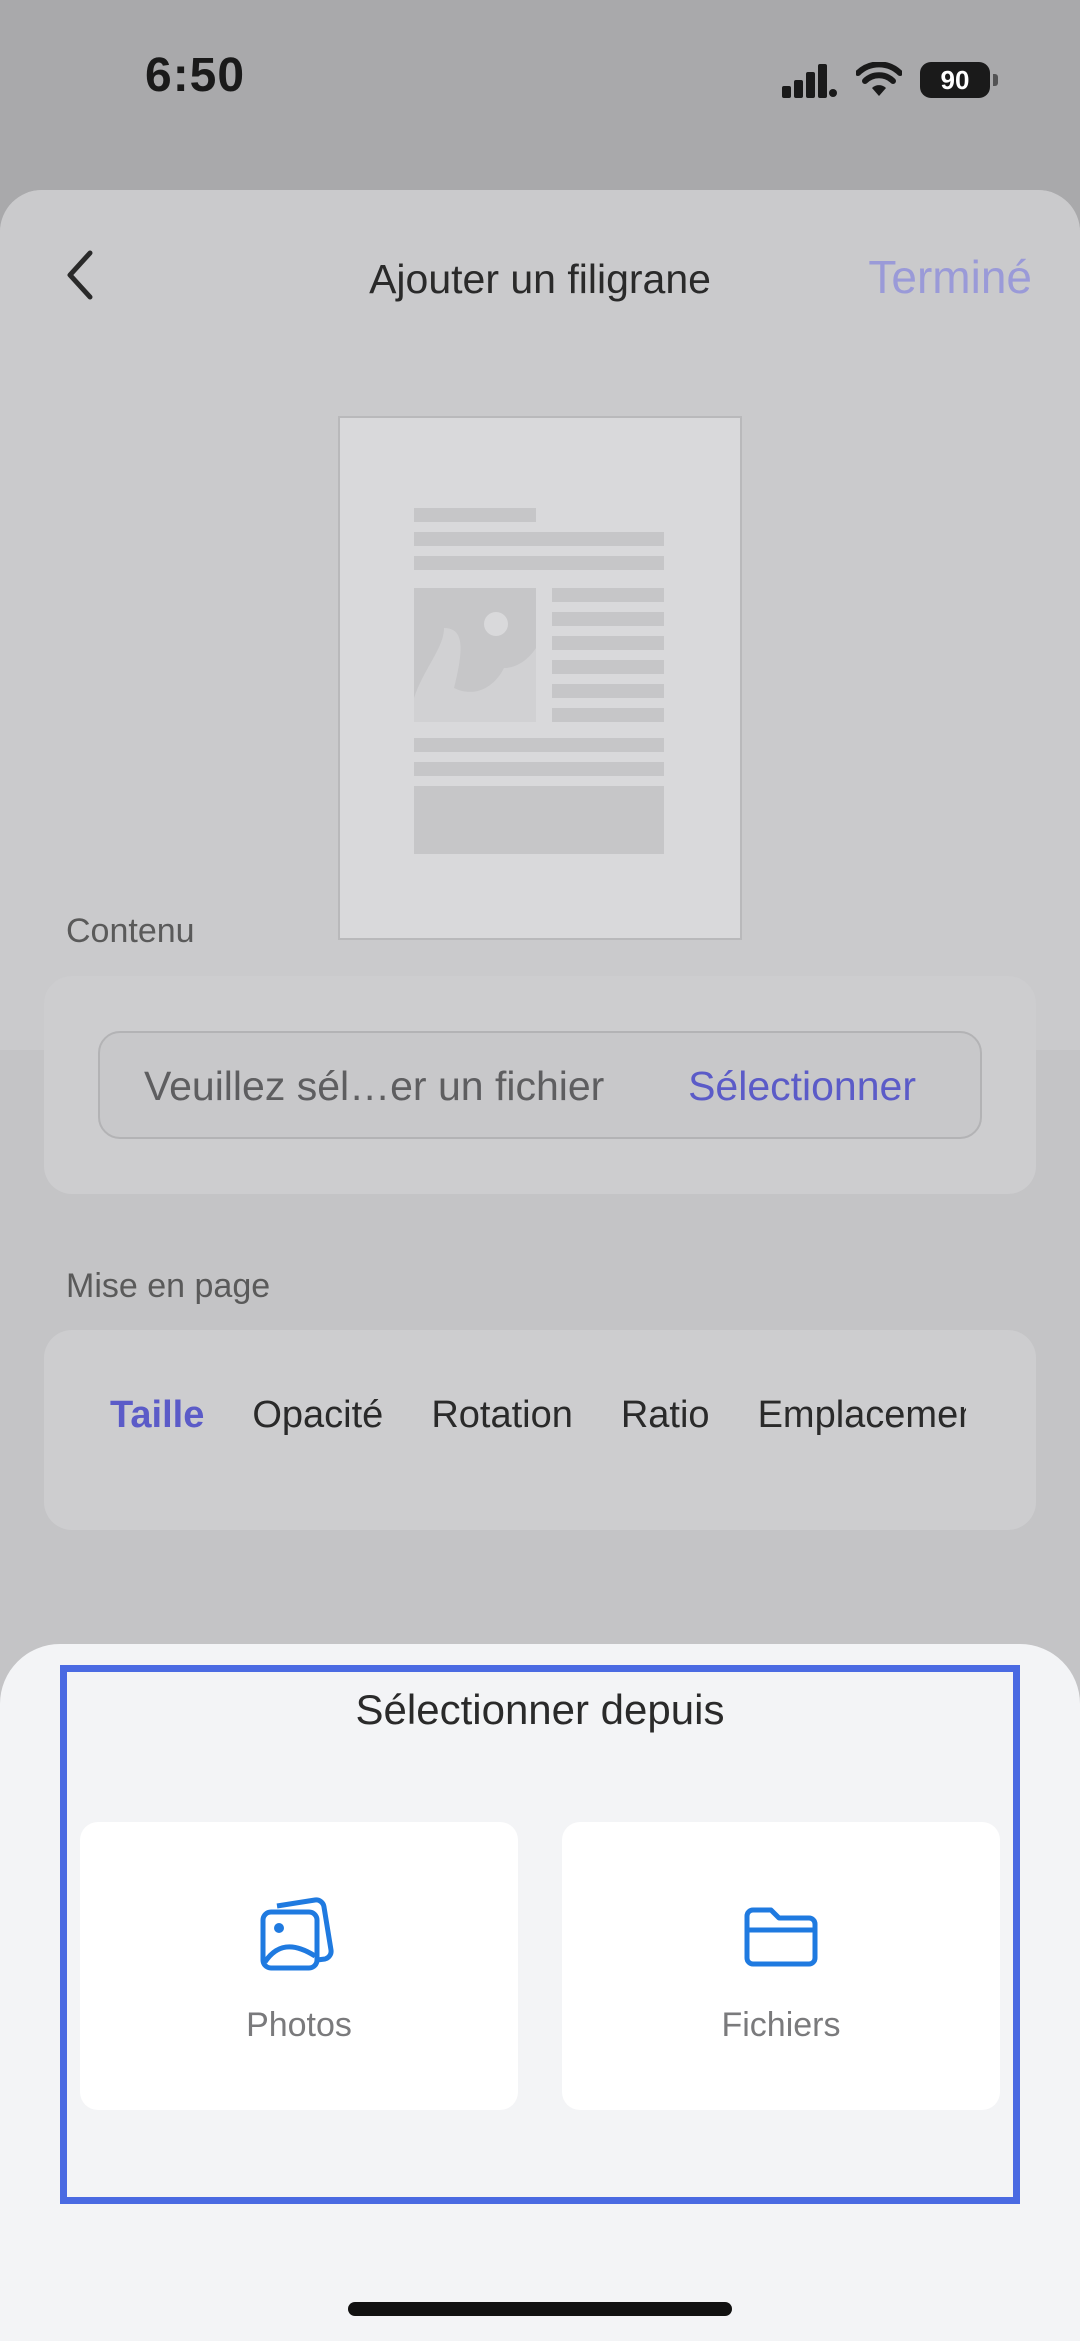 This screenshot has height=2341, width=1080. Describe the element at coordinates (539, 820) in the screenshot. I see `preview-block` at that location.